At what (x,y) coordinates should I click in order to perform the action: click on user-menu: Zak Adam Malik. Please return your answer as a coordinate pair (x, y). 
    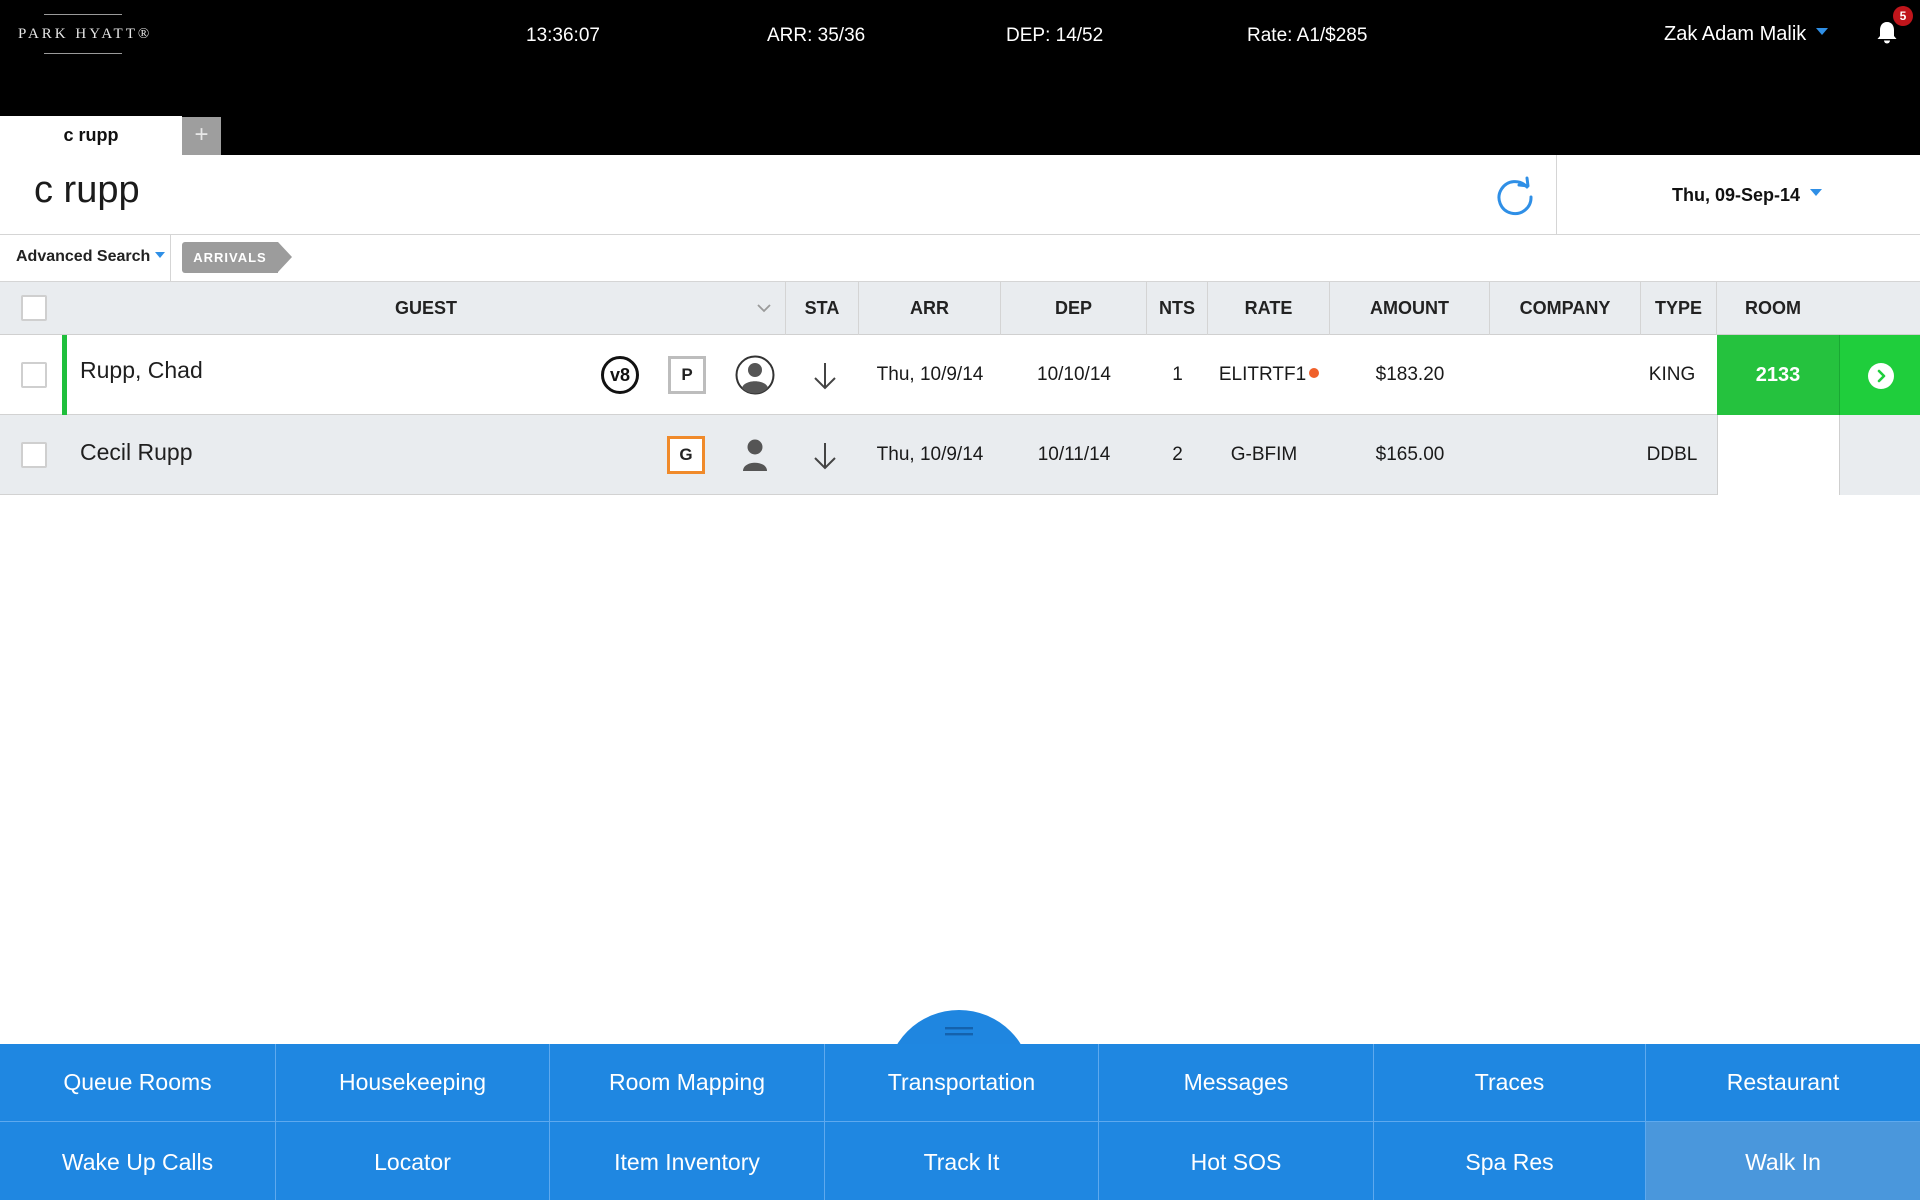
    Looking at the image, I should click on (1746, 34).